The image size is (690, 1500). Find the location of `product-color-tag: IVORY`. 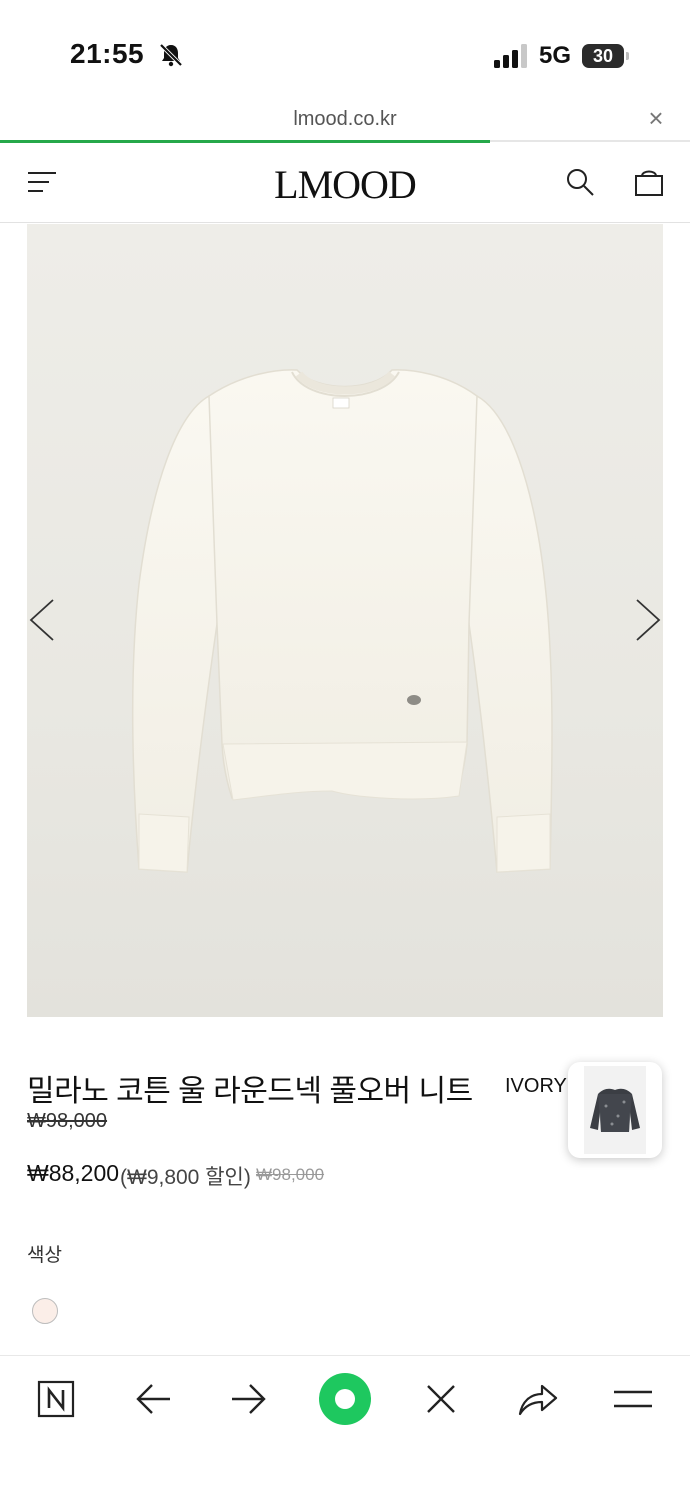

product-color-tag: IVORY is located at coordinates (536, 1086).